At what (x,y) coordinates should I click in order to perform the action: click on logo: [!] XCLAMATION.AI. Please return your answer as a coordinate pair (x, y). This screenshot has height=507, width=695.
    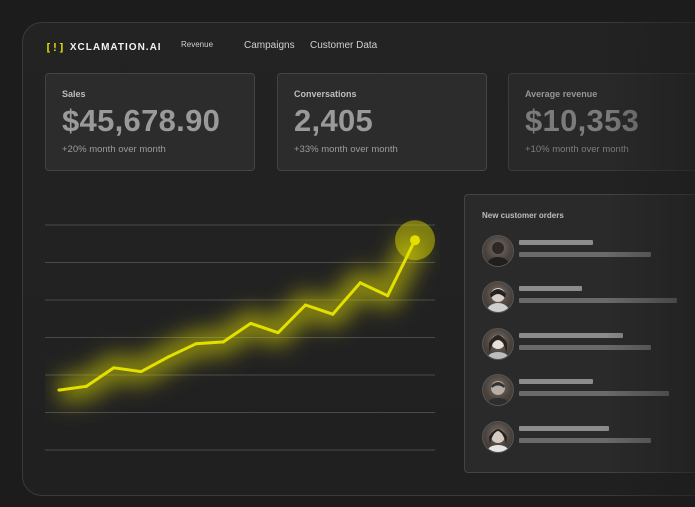
    Looking at the image, I should click on (103, 47).